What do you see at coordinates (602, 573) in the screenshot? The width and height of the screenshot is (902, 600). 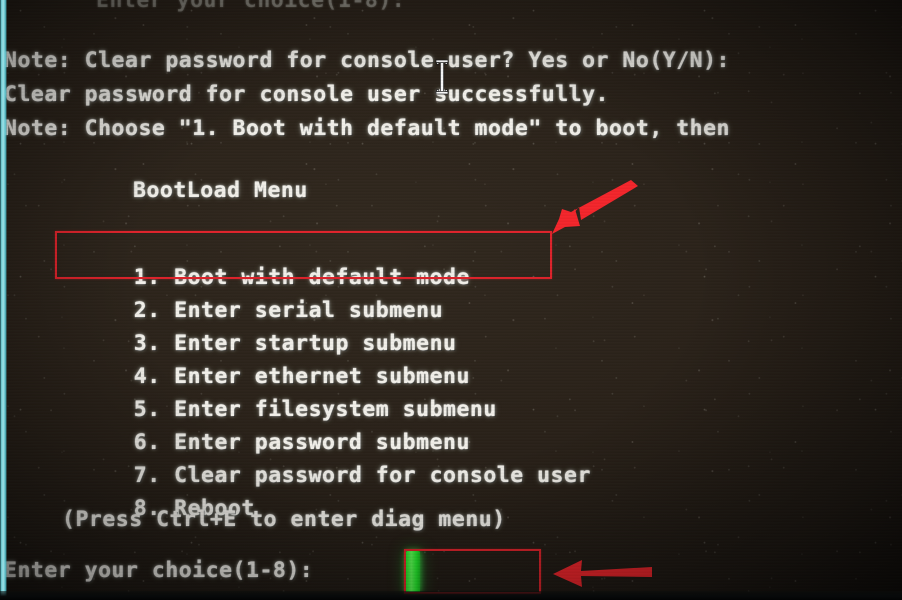 I see `annotation-arrow-to-prompt` at bounding box center [602, 573].